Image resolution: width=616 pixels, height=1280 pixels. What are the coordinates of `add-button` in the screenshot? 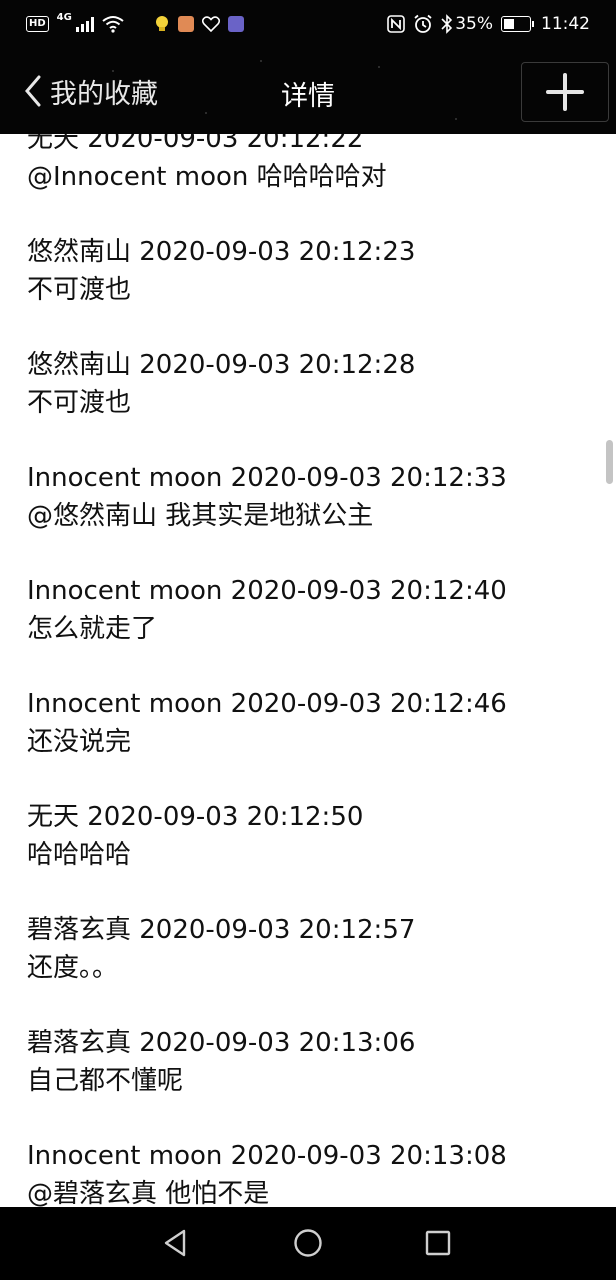 It's located at (565, 92).